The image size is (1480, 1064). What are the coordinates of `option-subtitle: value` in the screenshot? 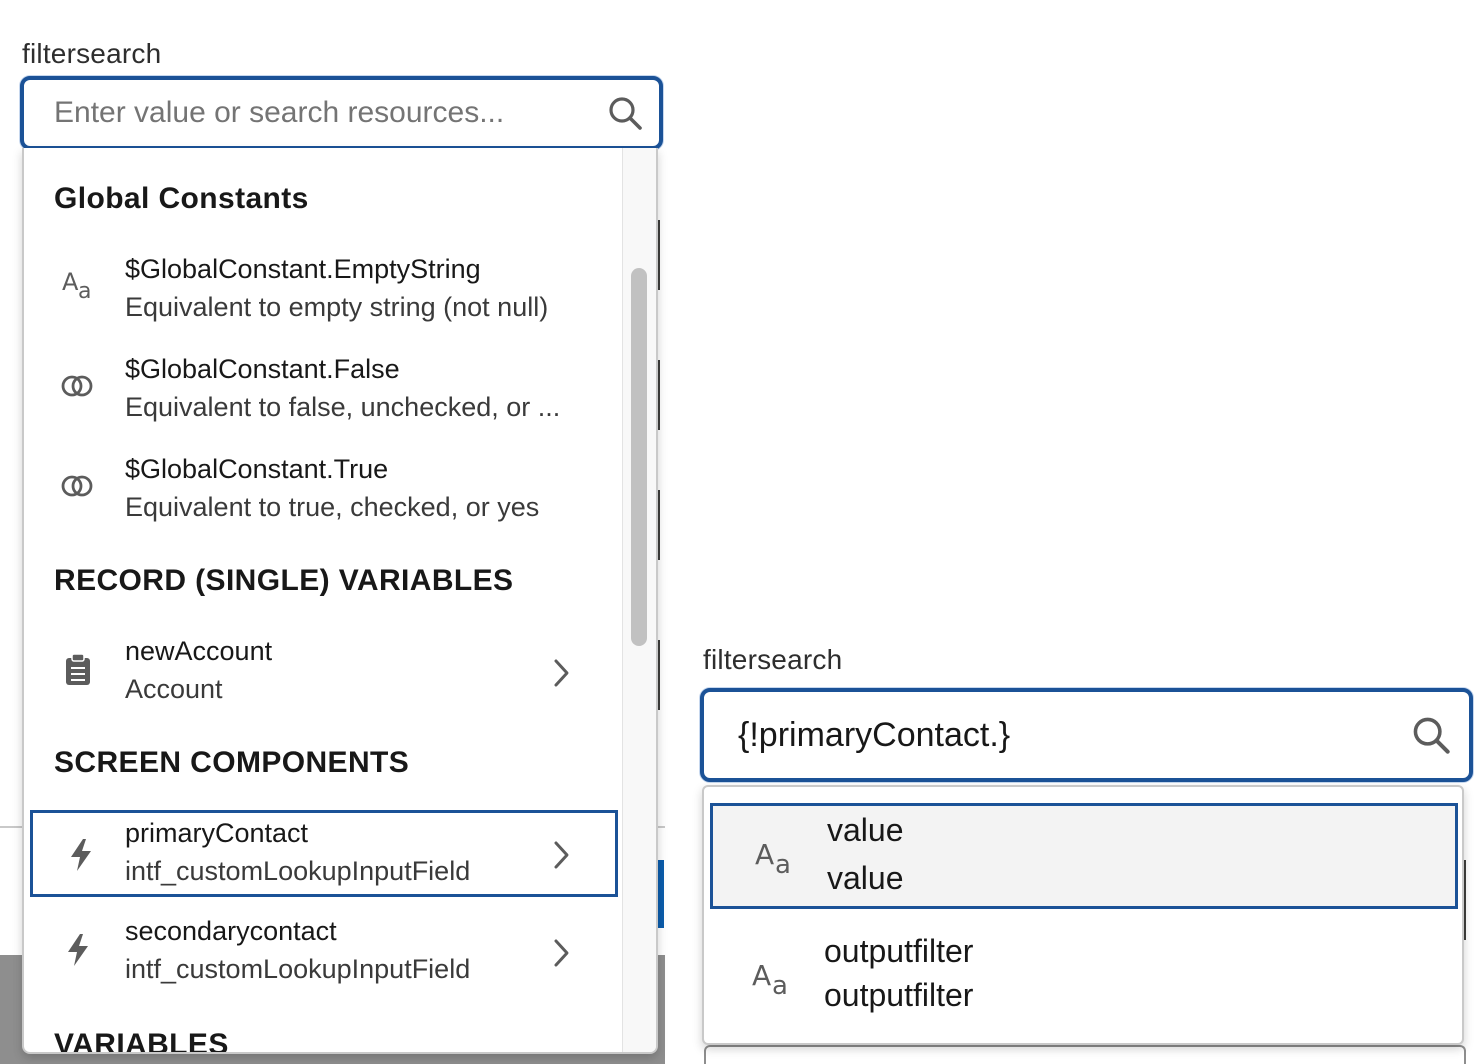 It's located at (865, 878).